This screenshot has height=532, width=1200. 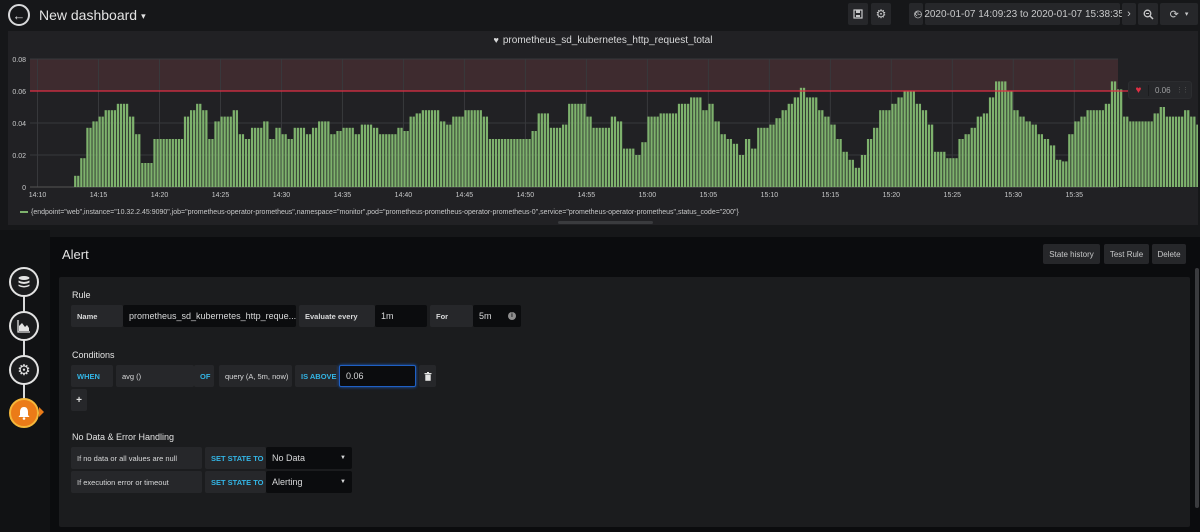 What do you see at coordinates (24, 326) in the screenshot?
I see `visualization-step` at bounding box center [24, 326].